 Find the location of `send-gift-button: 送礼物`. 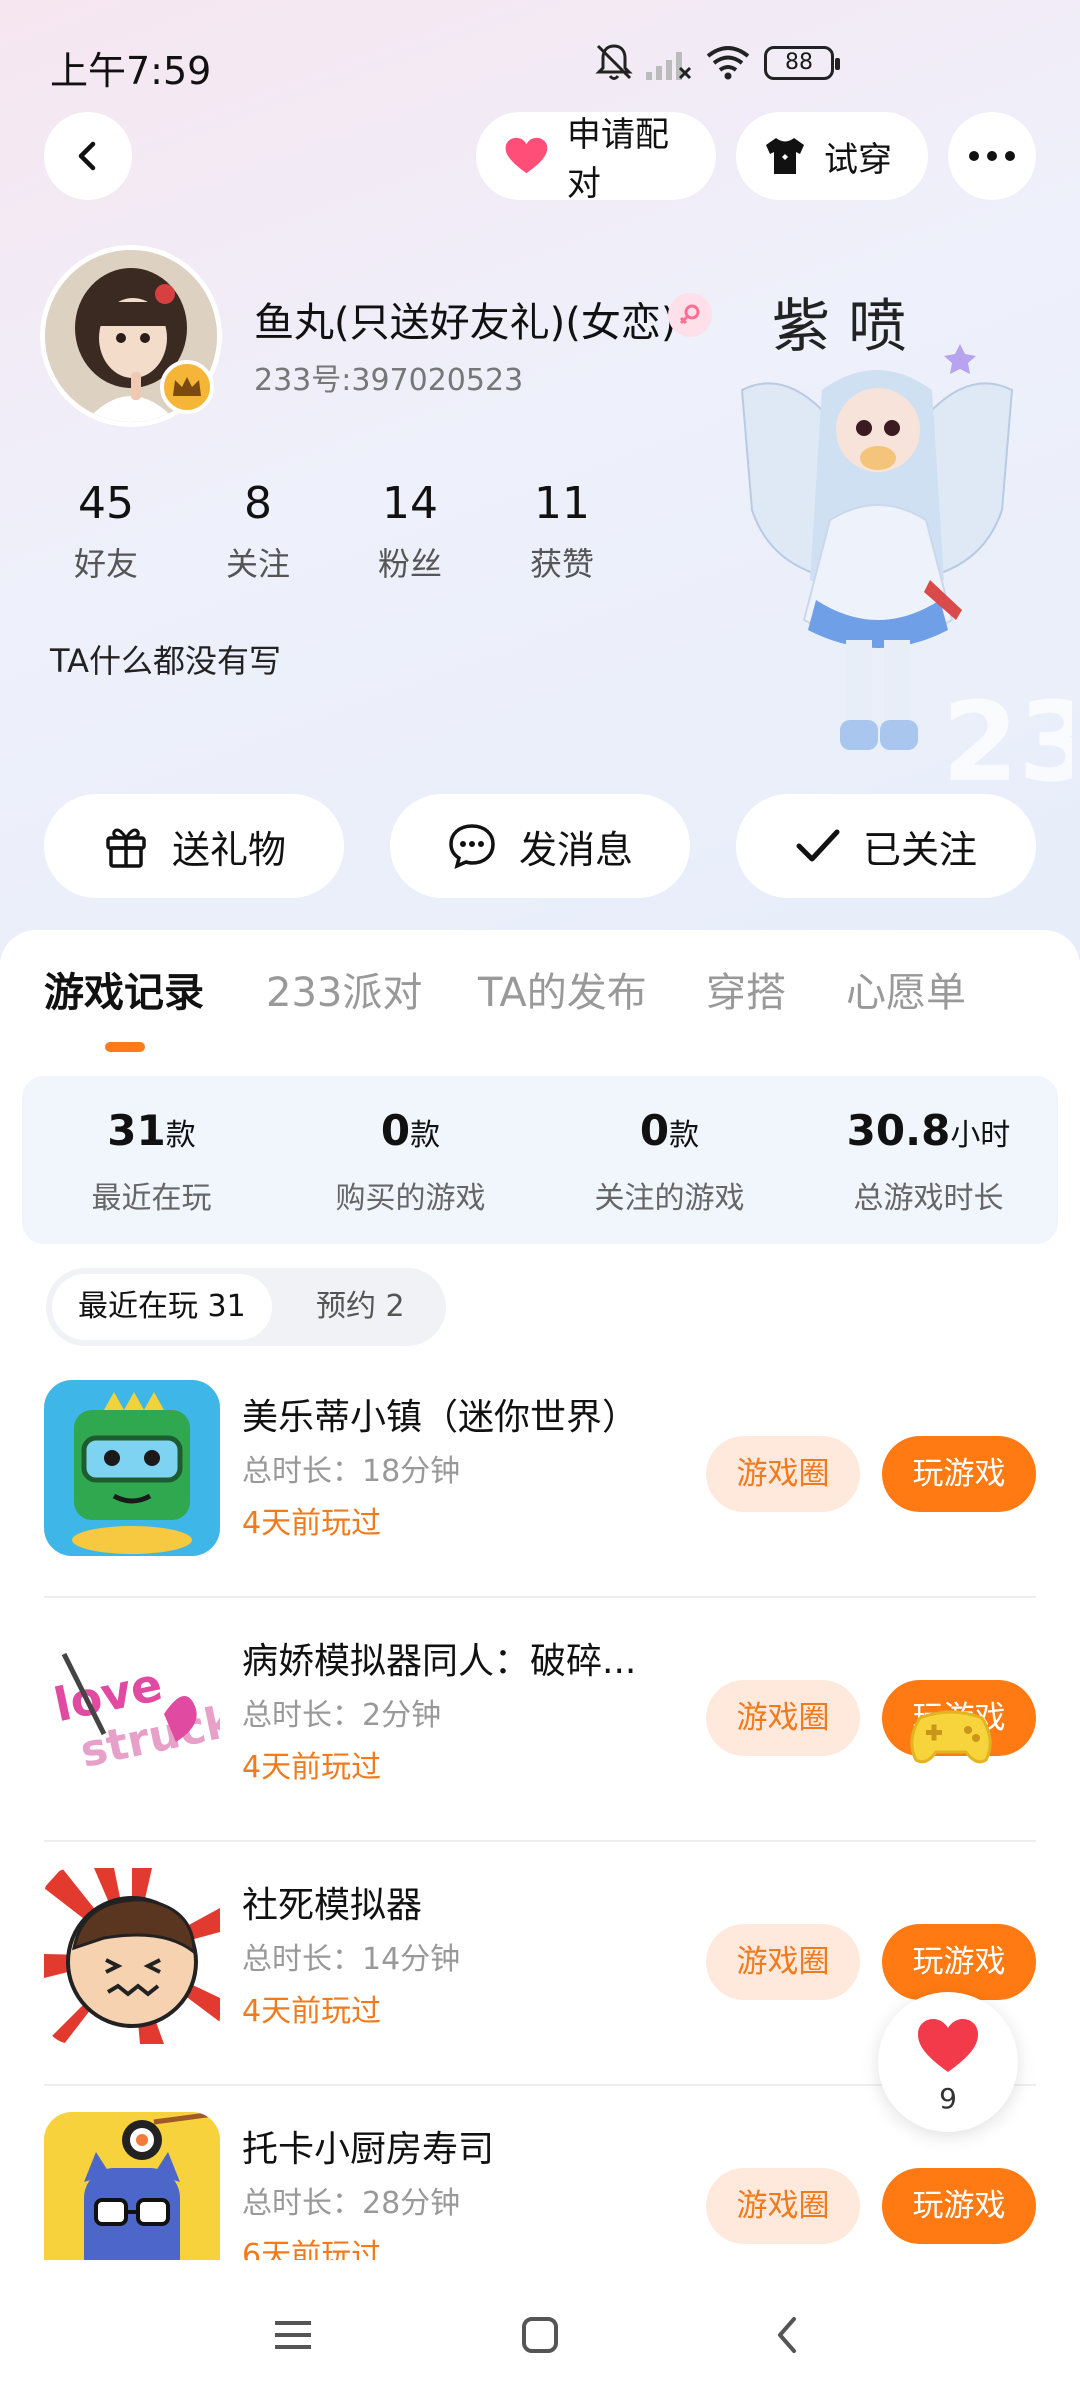

send-gift-button: 送礼物 is located at coordinates (194, 846).